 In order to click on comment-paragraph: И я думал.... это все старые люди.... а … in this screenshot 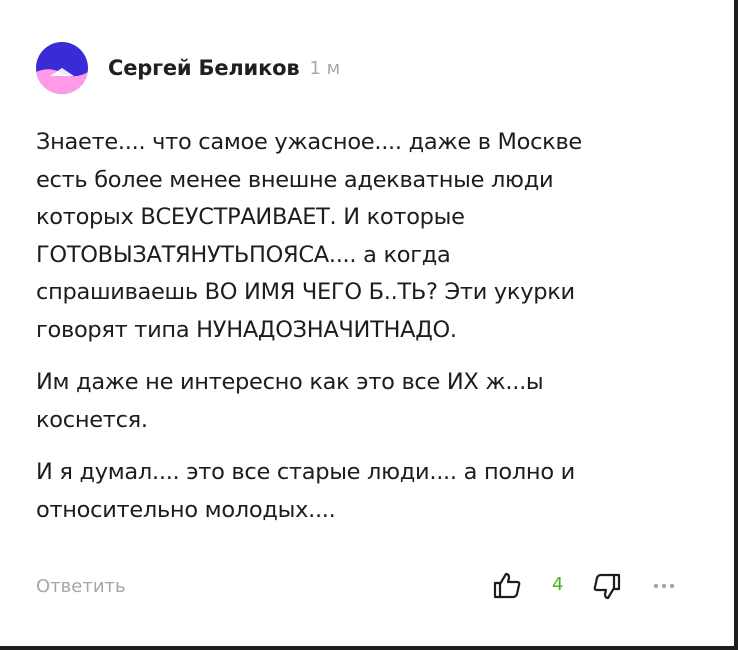, I will do `click(305, 491)`.